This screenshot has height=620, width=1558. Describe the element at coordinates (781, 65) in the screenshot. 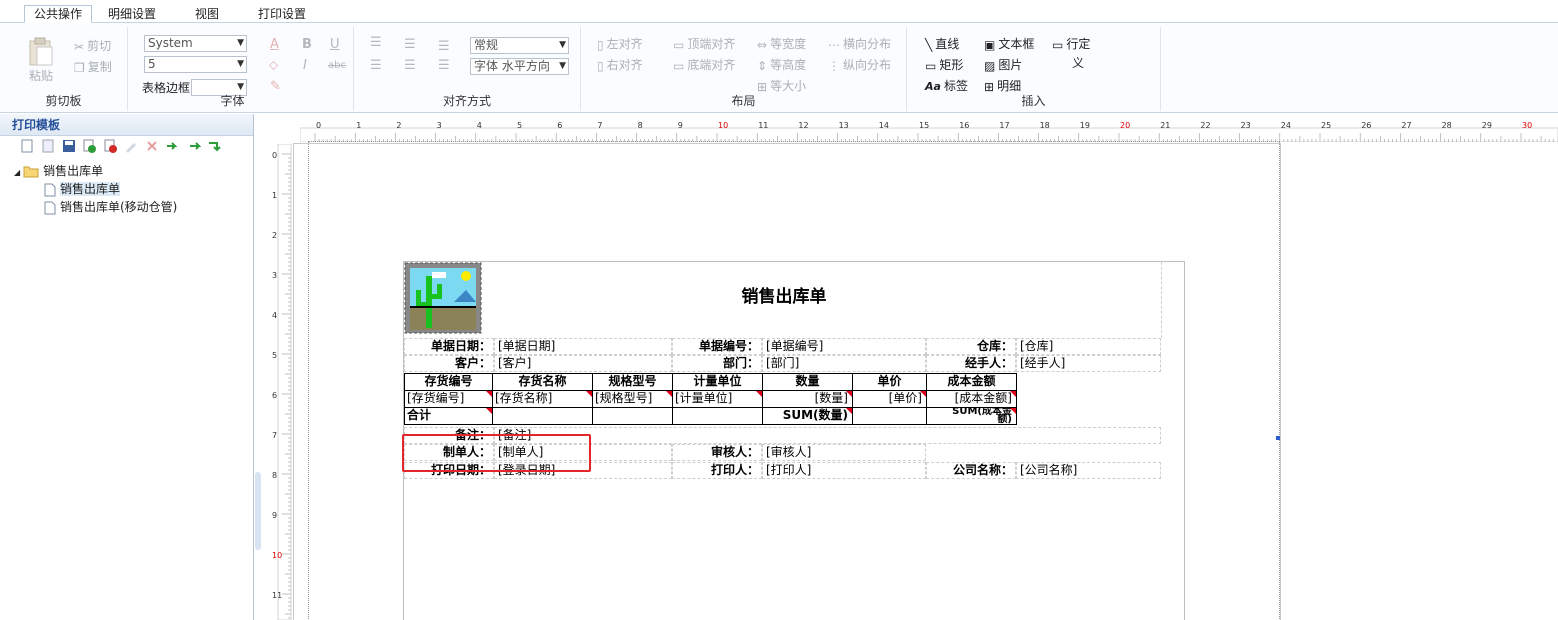

I see `same-height-button: ⇕ 等高度` at that location.